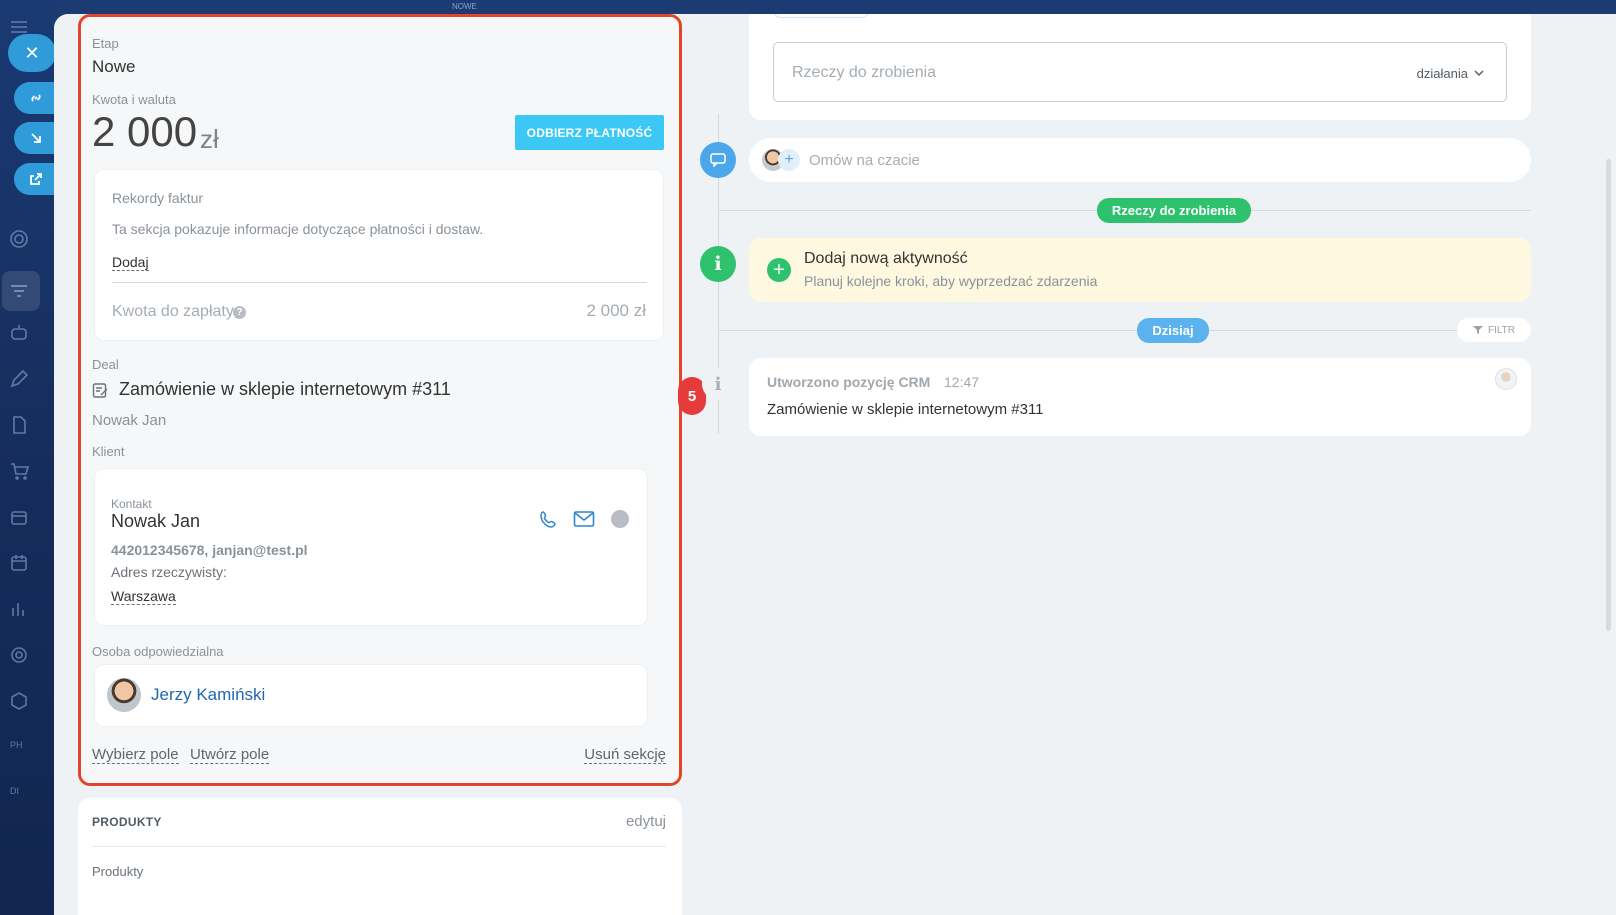  Describe the element at coordinates (1477, 330) in the screenshot. I see `filter-icon` at that location.